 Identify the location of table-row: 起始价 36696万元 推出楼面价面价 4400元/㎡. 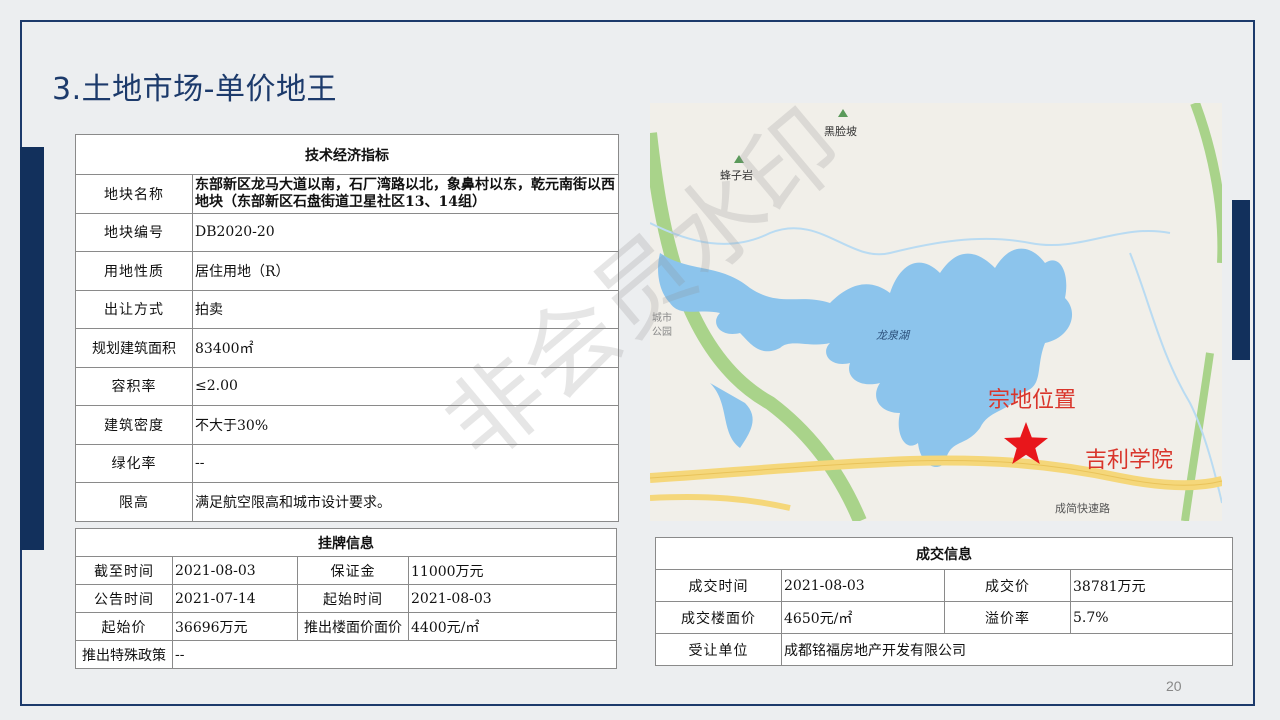
(346, 626).